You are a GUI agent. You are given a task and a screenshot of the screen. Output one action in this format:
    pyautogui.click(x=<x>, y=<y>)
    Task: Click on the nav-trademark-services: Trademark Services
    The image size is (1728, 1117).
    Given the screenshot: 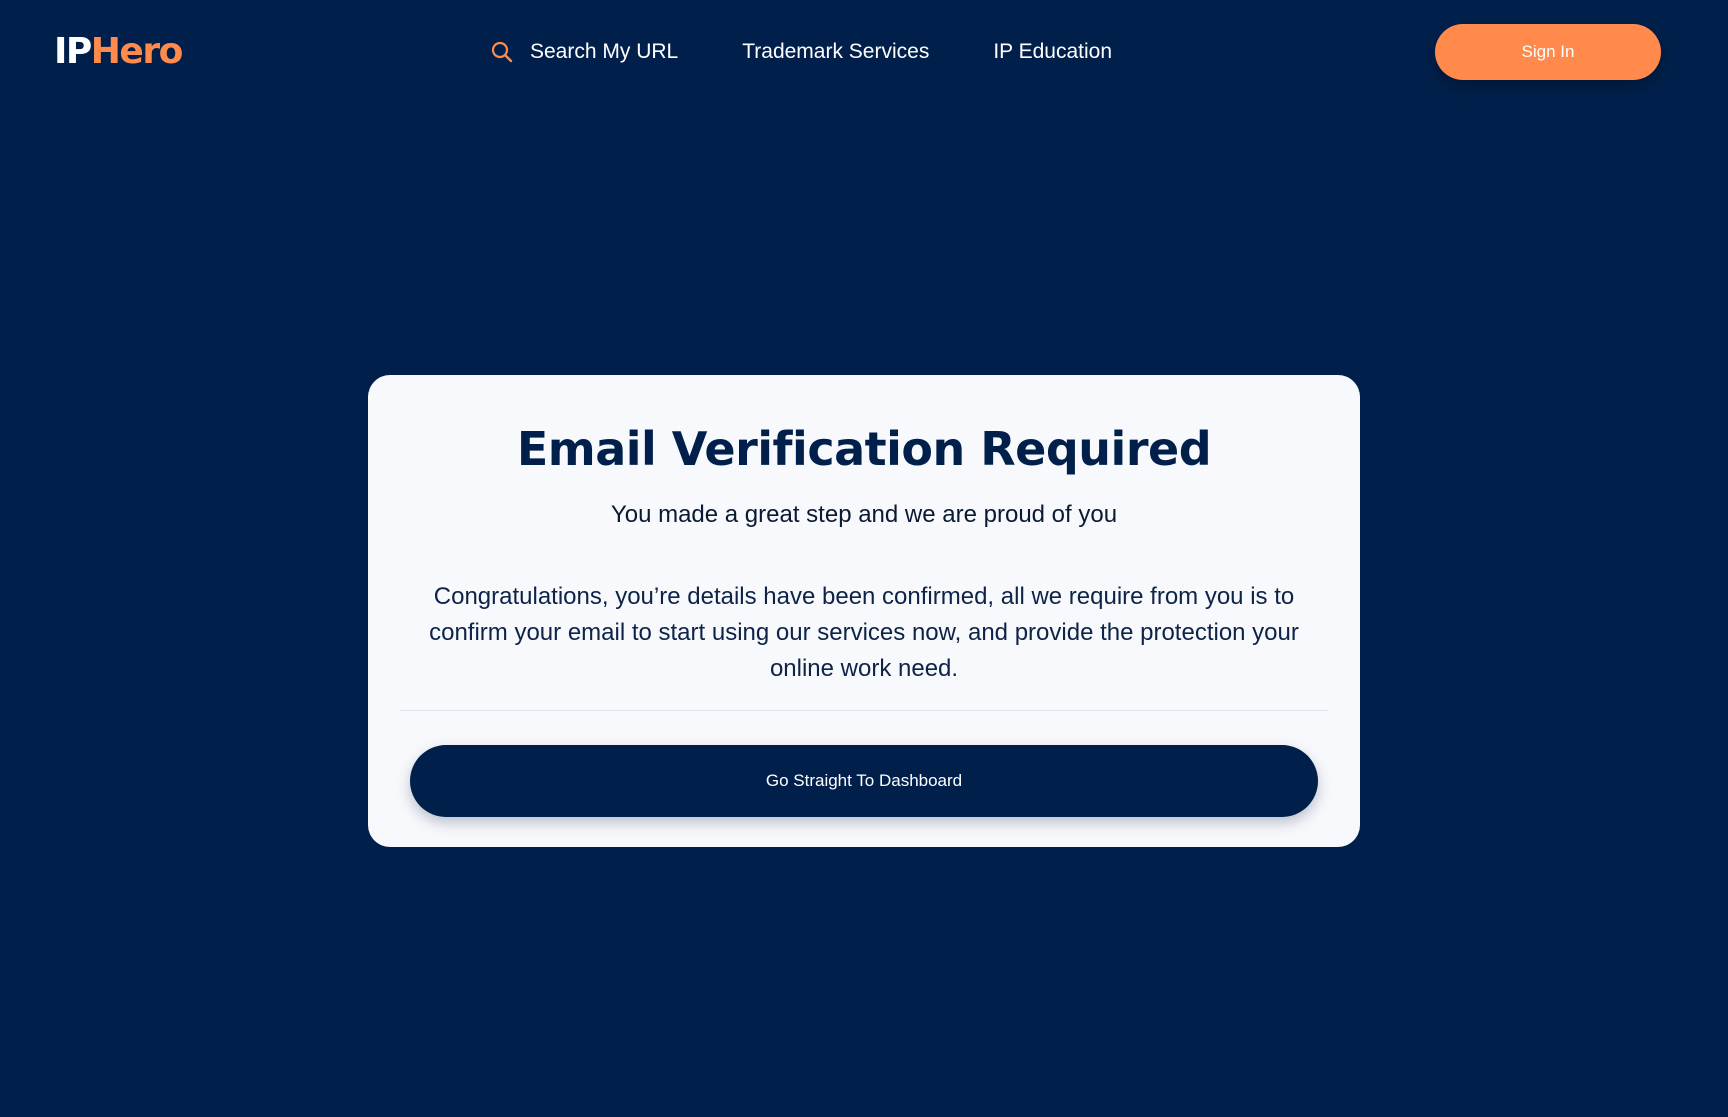 What is the action you would take?
    pyautogui.click(x=835, y=52)
    